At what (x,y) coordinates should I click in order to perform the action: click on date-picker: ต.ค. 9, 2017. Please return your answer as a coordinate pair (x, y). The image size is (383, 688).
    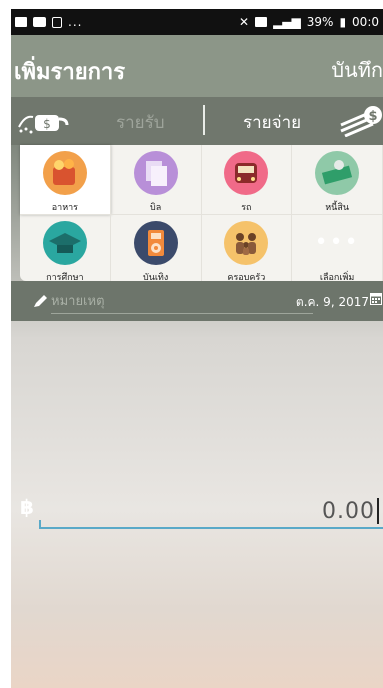
    Looking at the image, I should click on (332, 302).